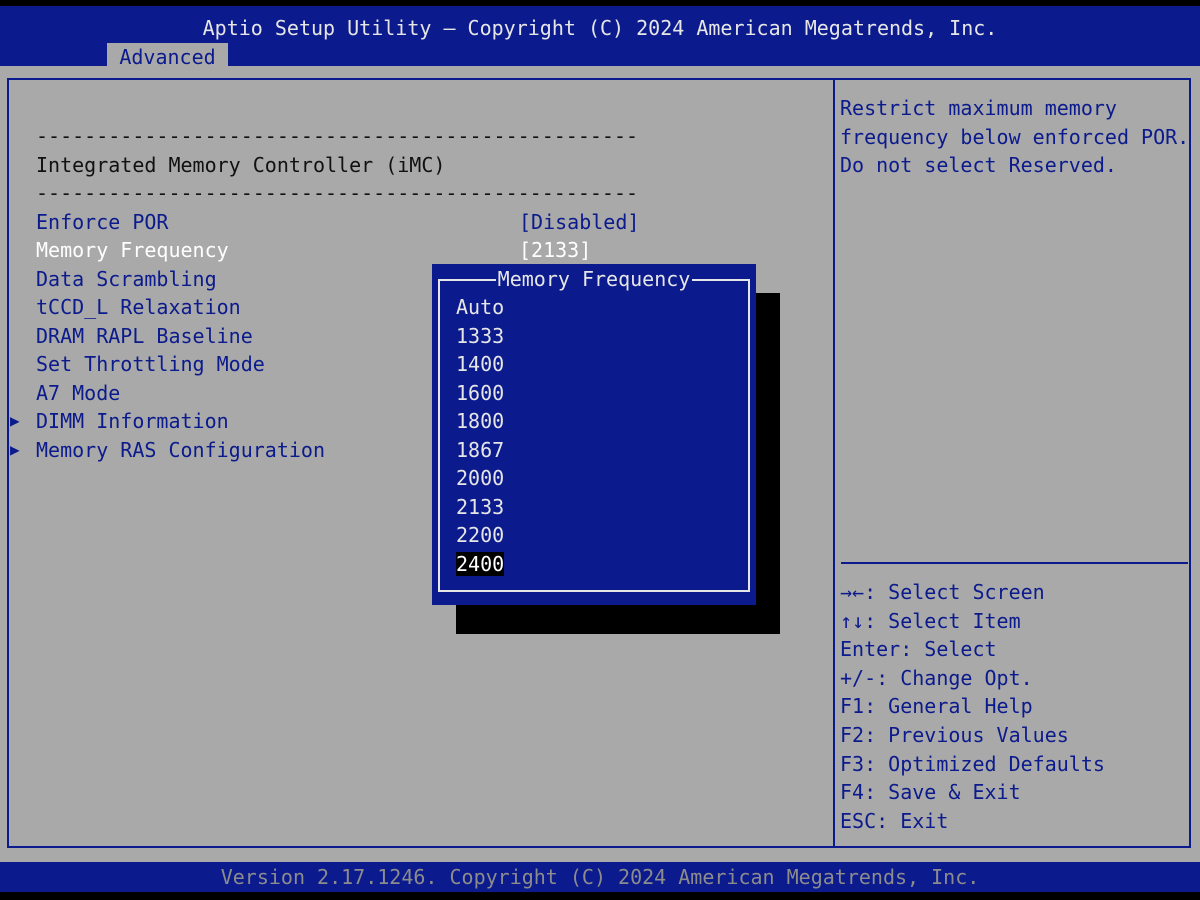 The image size is (1200, 900). I want to click on option-1867: 1867, so click(480, 450).